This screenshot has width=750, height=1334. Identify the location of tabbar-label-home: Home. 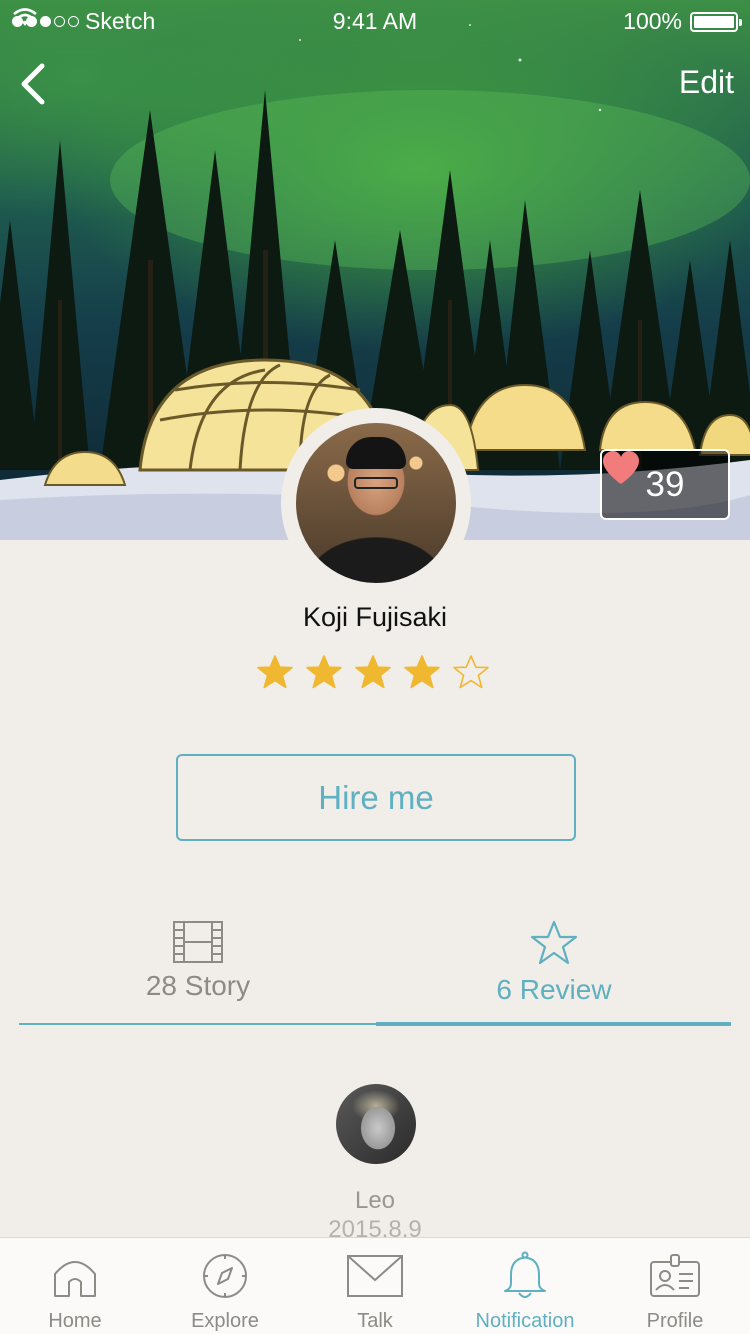
(75, 1321).